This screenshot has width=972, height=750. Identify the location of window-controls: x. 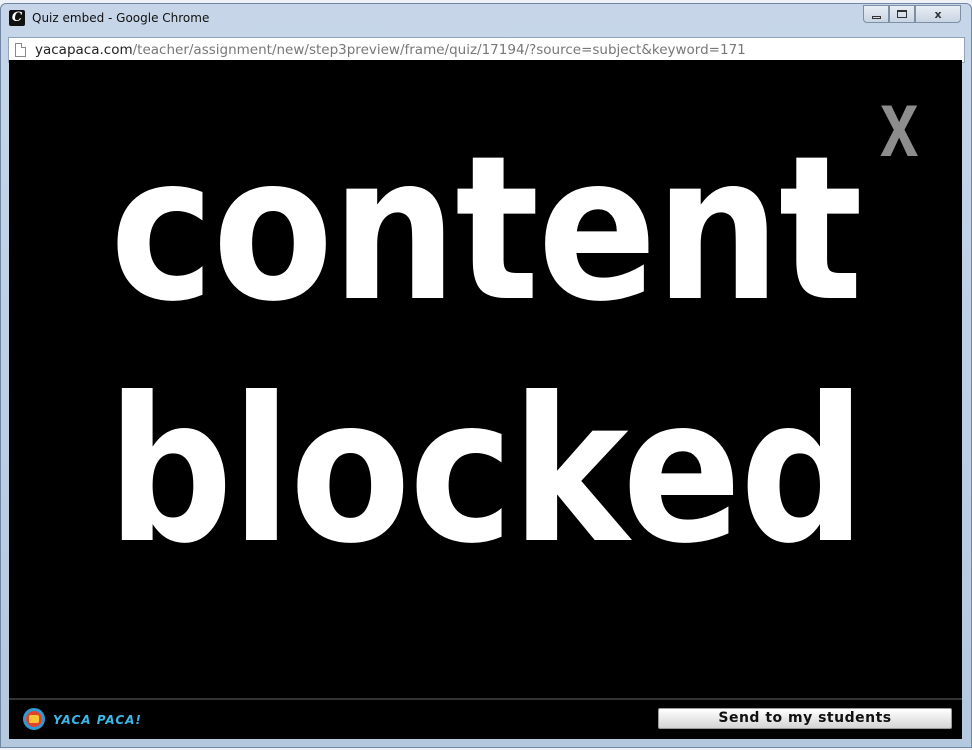
(912, 14).